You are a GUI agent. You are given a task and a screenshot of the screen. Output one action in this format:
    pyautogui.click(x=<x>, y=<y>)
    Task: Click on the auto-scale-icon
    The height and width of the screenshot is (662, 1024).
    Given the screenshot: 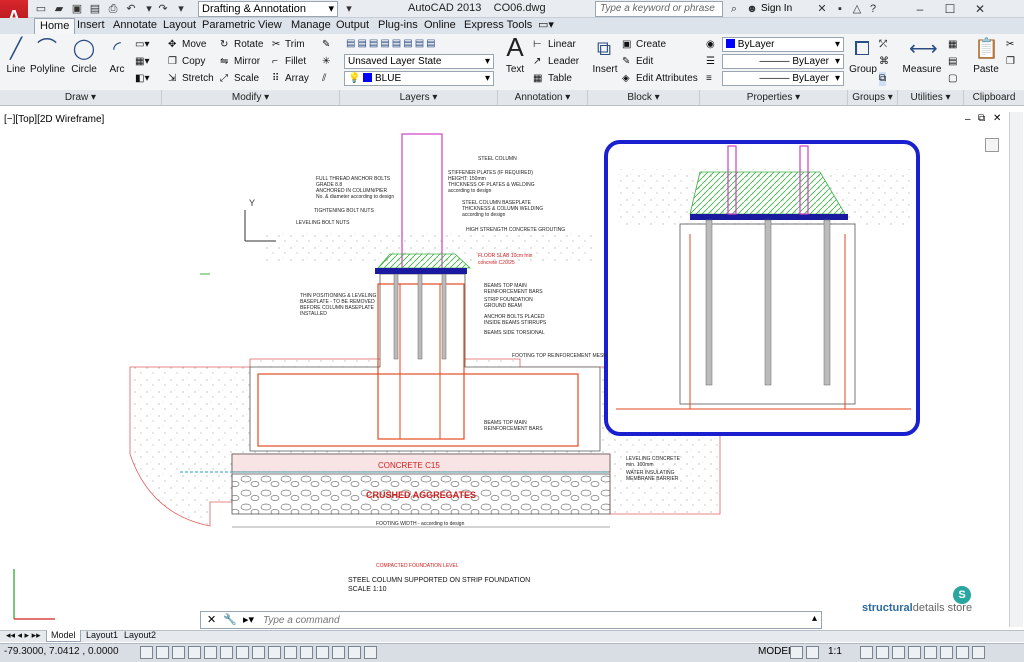 What is the action you would take?
    pyautogui.click(x=882, y=652)
    